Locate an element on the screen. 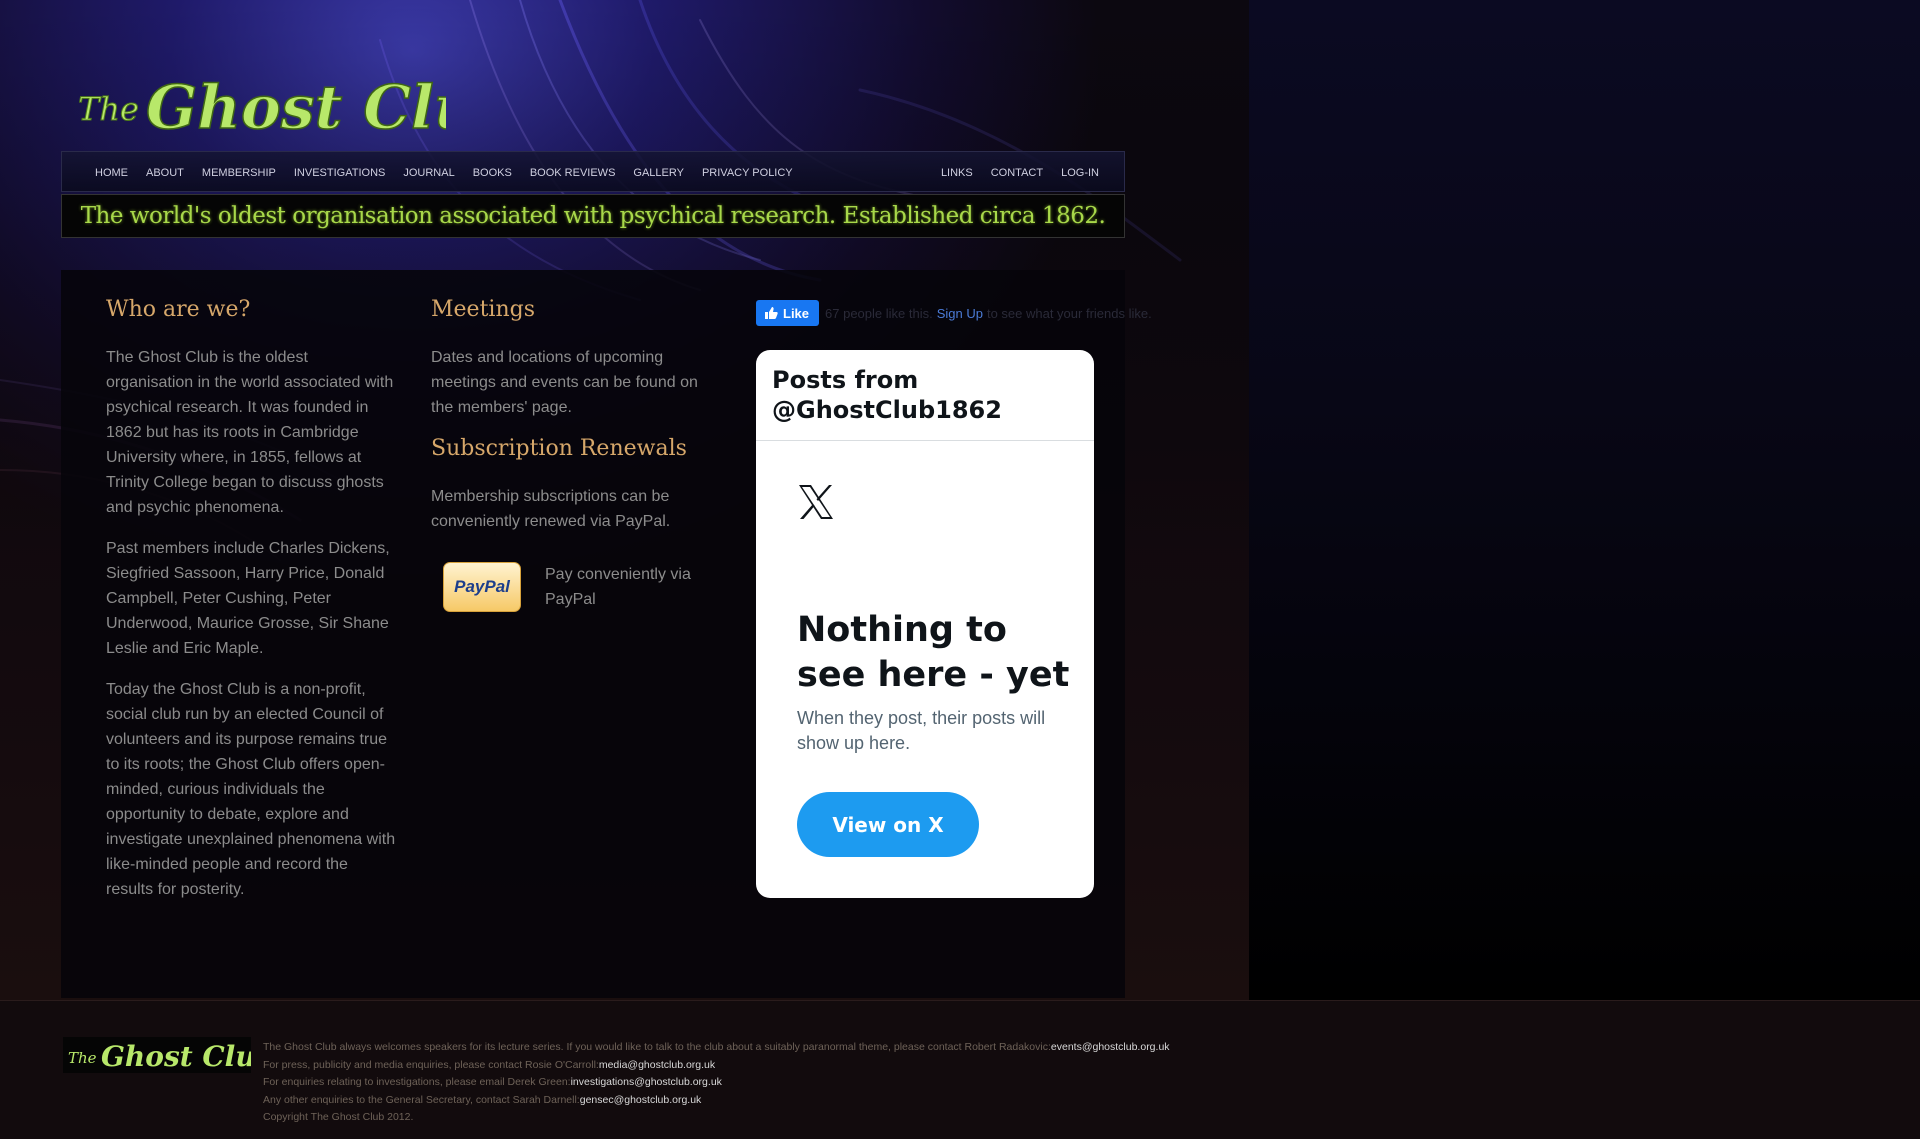 The image size is (1920, 1139). facebook-like-button: Like is located at coordinates (788, 313).